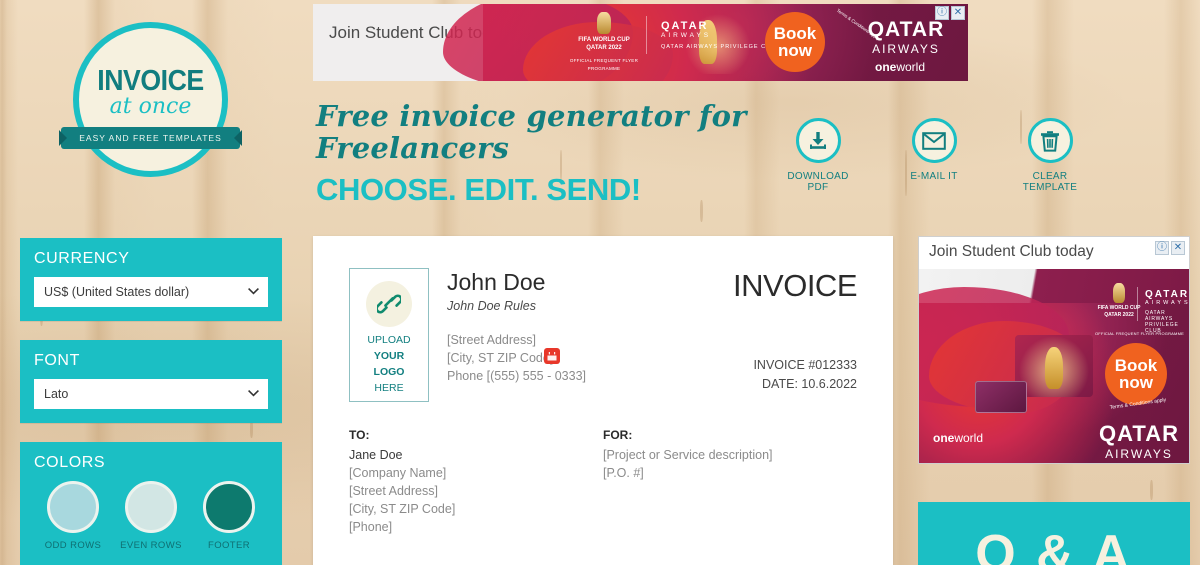 This screenshot has width=1200, height=565. What do you see at coordinates (389, 340) in the screenshot?
I see `upload-line-1: UPLOAD` at bounding box center [389, 340].